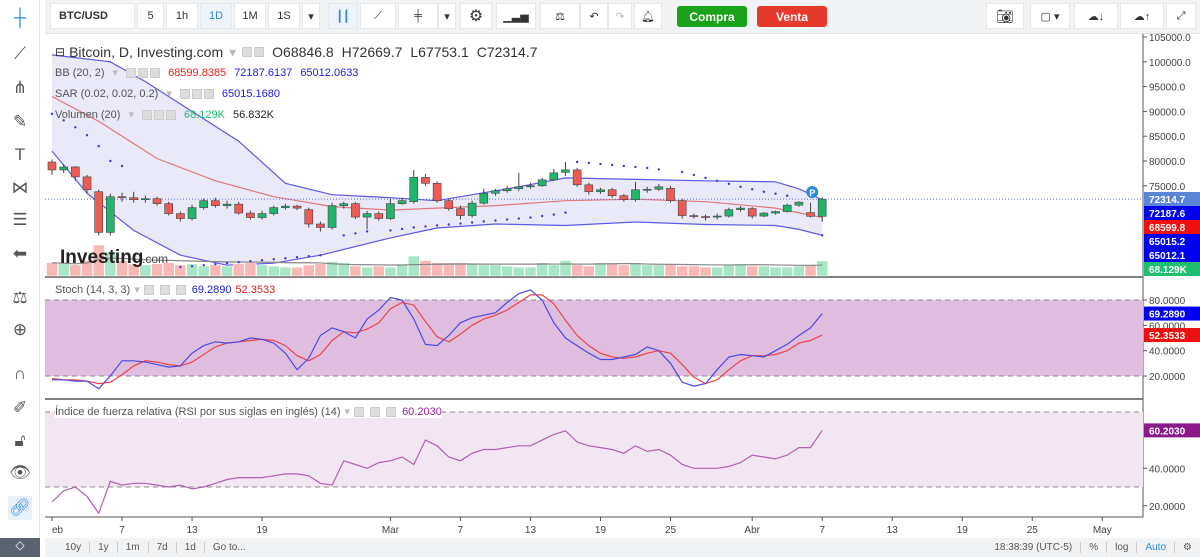  What do you see at coordinates (133, 547) in the screenshot?
I see `range-1m: 1m` at bounding box center [133, 547].